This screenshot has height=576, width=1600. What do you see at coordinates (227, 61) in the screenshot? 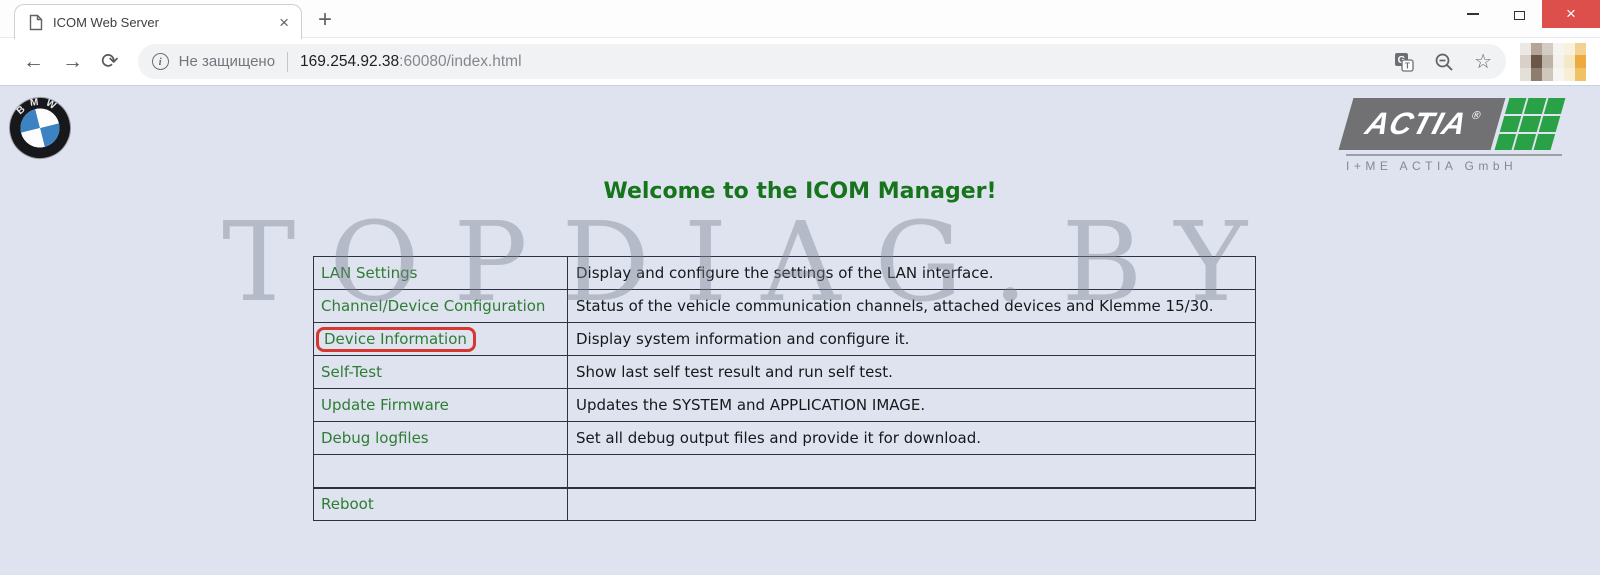
I see `security-label: Не защищено` at bounding box center [227, 61].